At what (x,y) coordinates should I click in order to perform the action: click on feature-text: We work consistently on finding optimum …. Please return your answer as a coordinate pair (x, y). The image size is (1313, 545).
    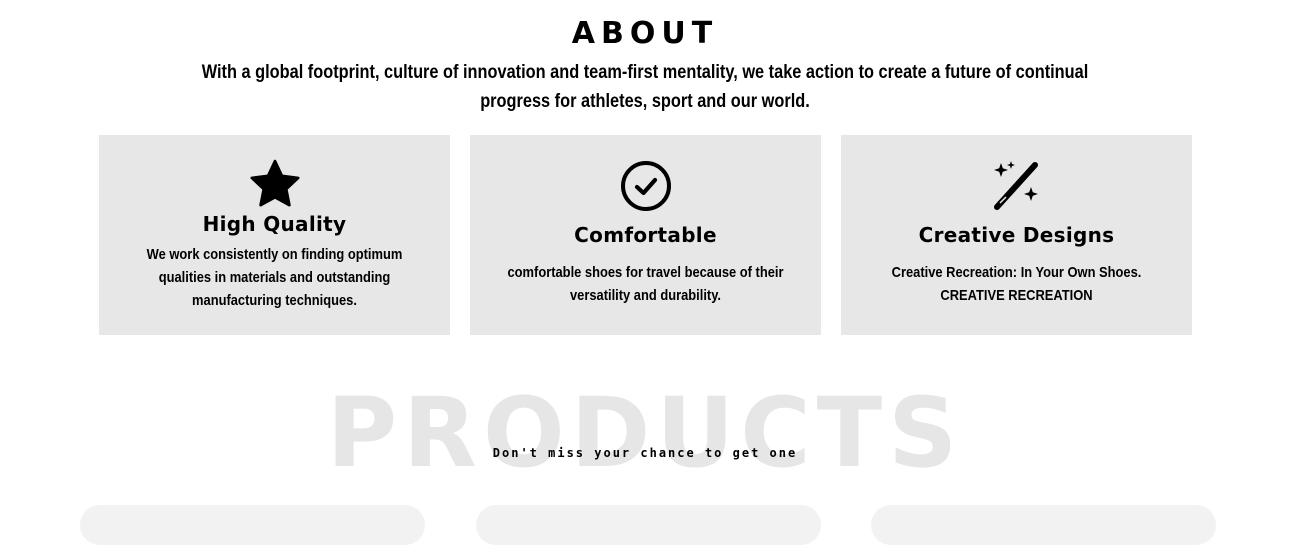
    Looking at the image, I should click on (274, 277).